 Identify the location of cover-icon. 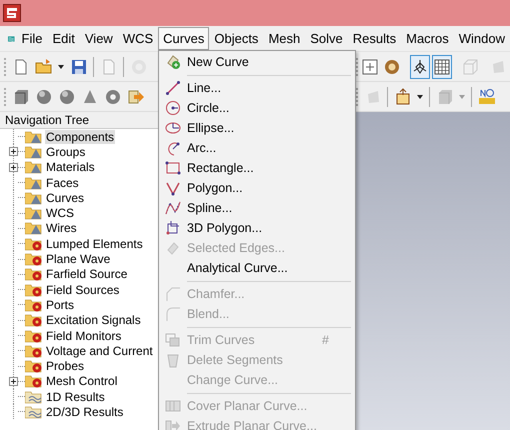
(173, 406).